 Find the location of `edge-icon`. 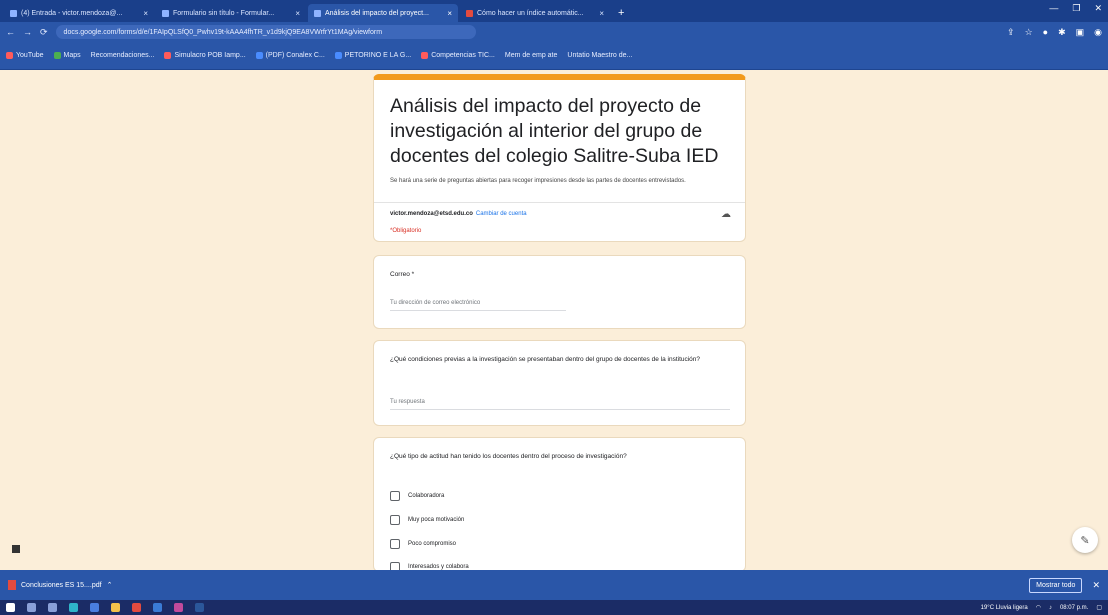

edge-icon is located at coordinates (73, 607).